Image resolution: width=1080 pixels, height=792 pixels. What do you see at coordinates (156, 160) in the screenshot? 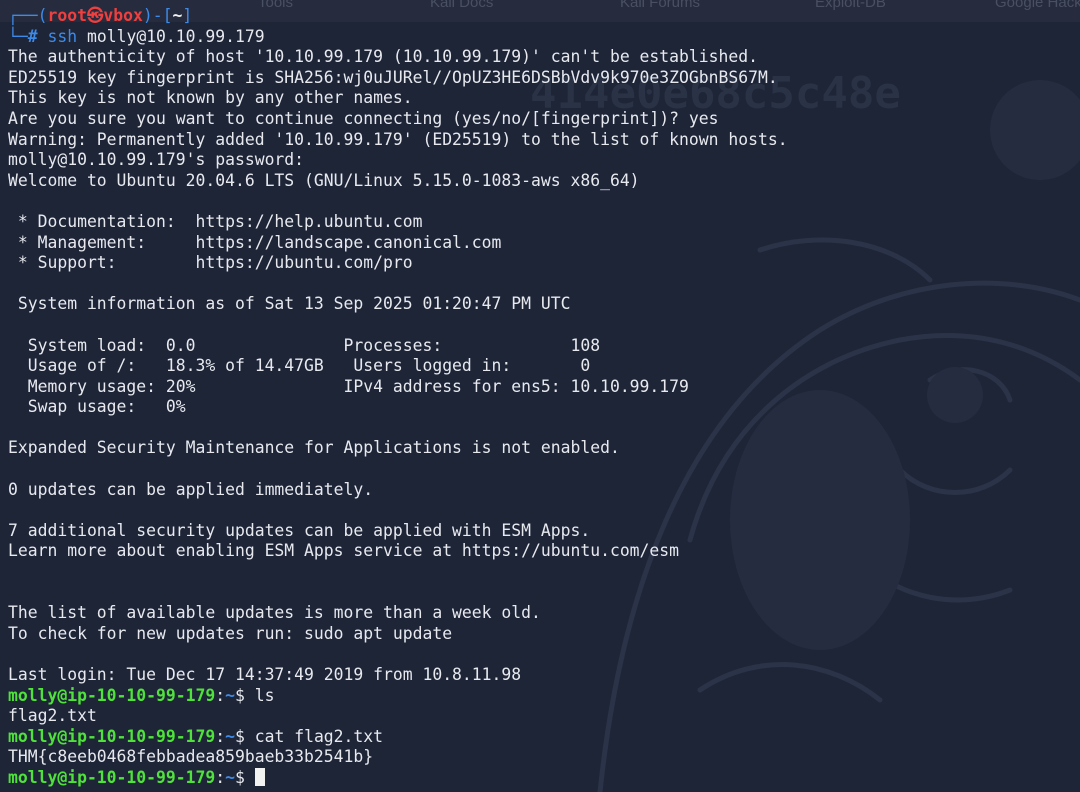
I see `output-line: molly@10.10.99.179's password:` at bounding box center [156, 160].